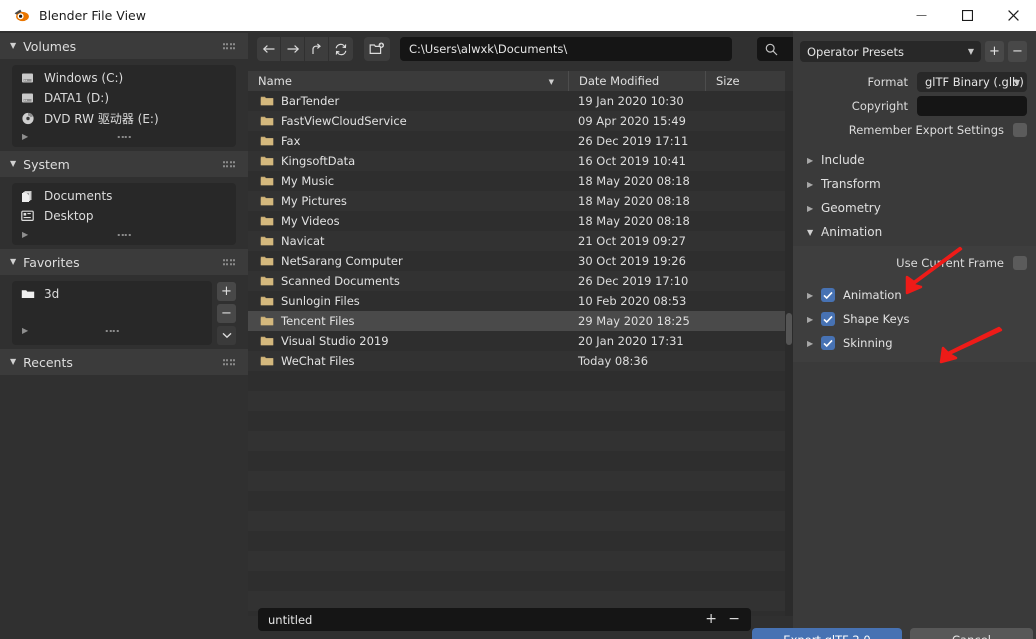  Describe the element at coordinates (1017, 51) in the screenshot. I see `remove-preset-button: −` at that location.